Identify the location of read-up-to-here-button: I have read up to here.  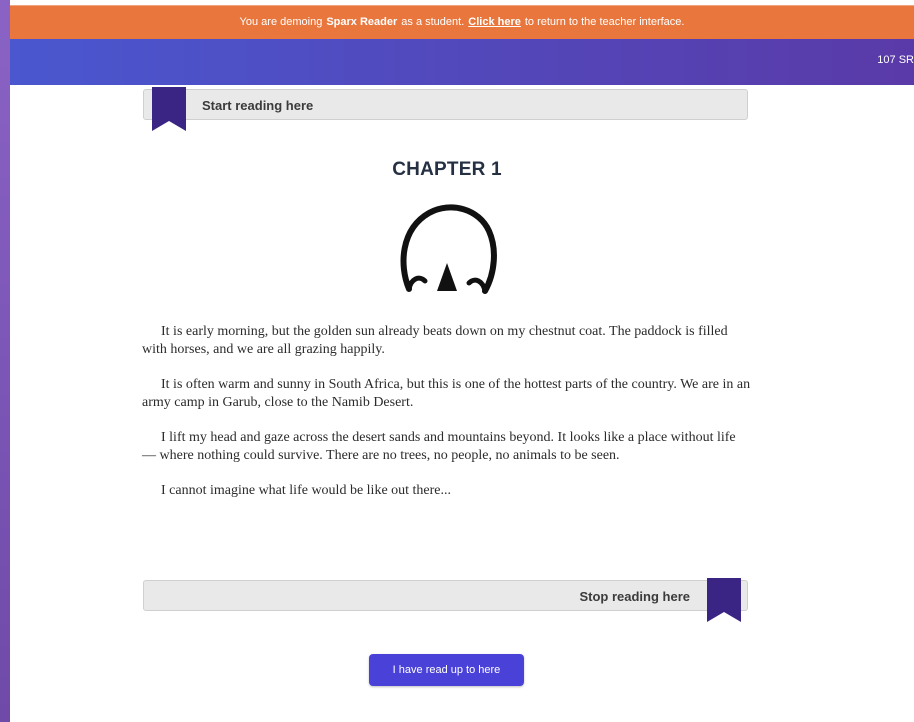
(446, 670).